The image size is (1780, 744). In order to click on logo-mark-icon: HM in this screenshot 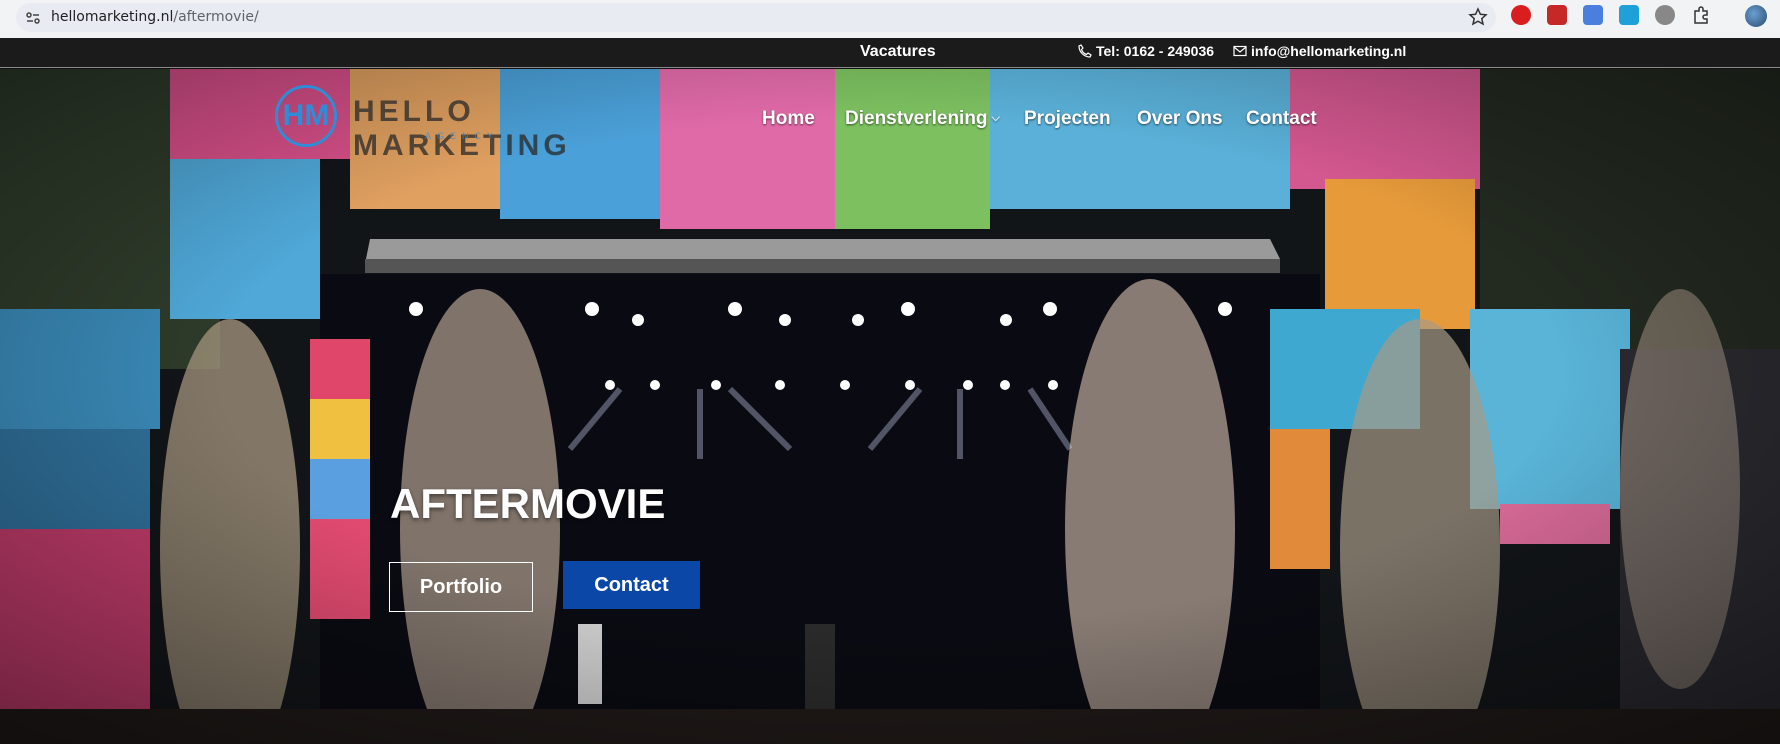, I will do `click(306, 116)`.